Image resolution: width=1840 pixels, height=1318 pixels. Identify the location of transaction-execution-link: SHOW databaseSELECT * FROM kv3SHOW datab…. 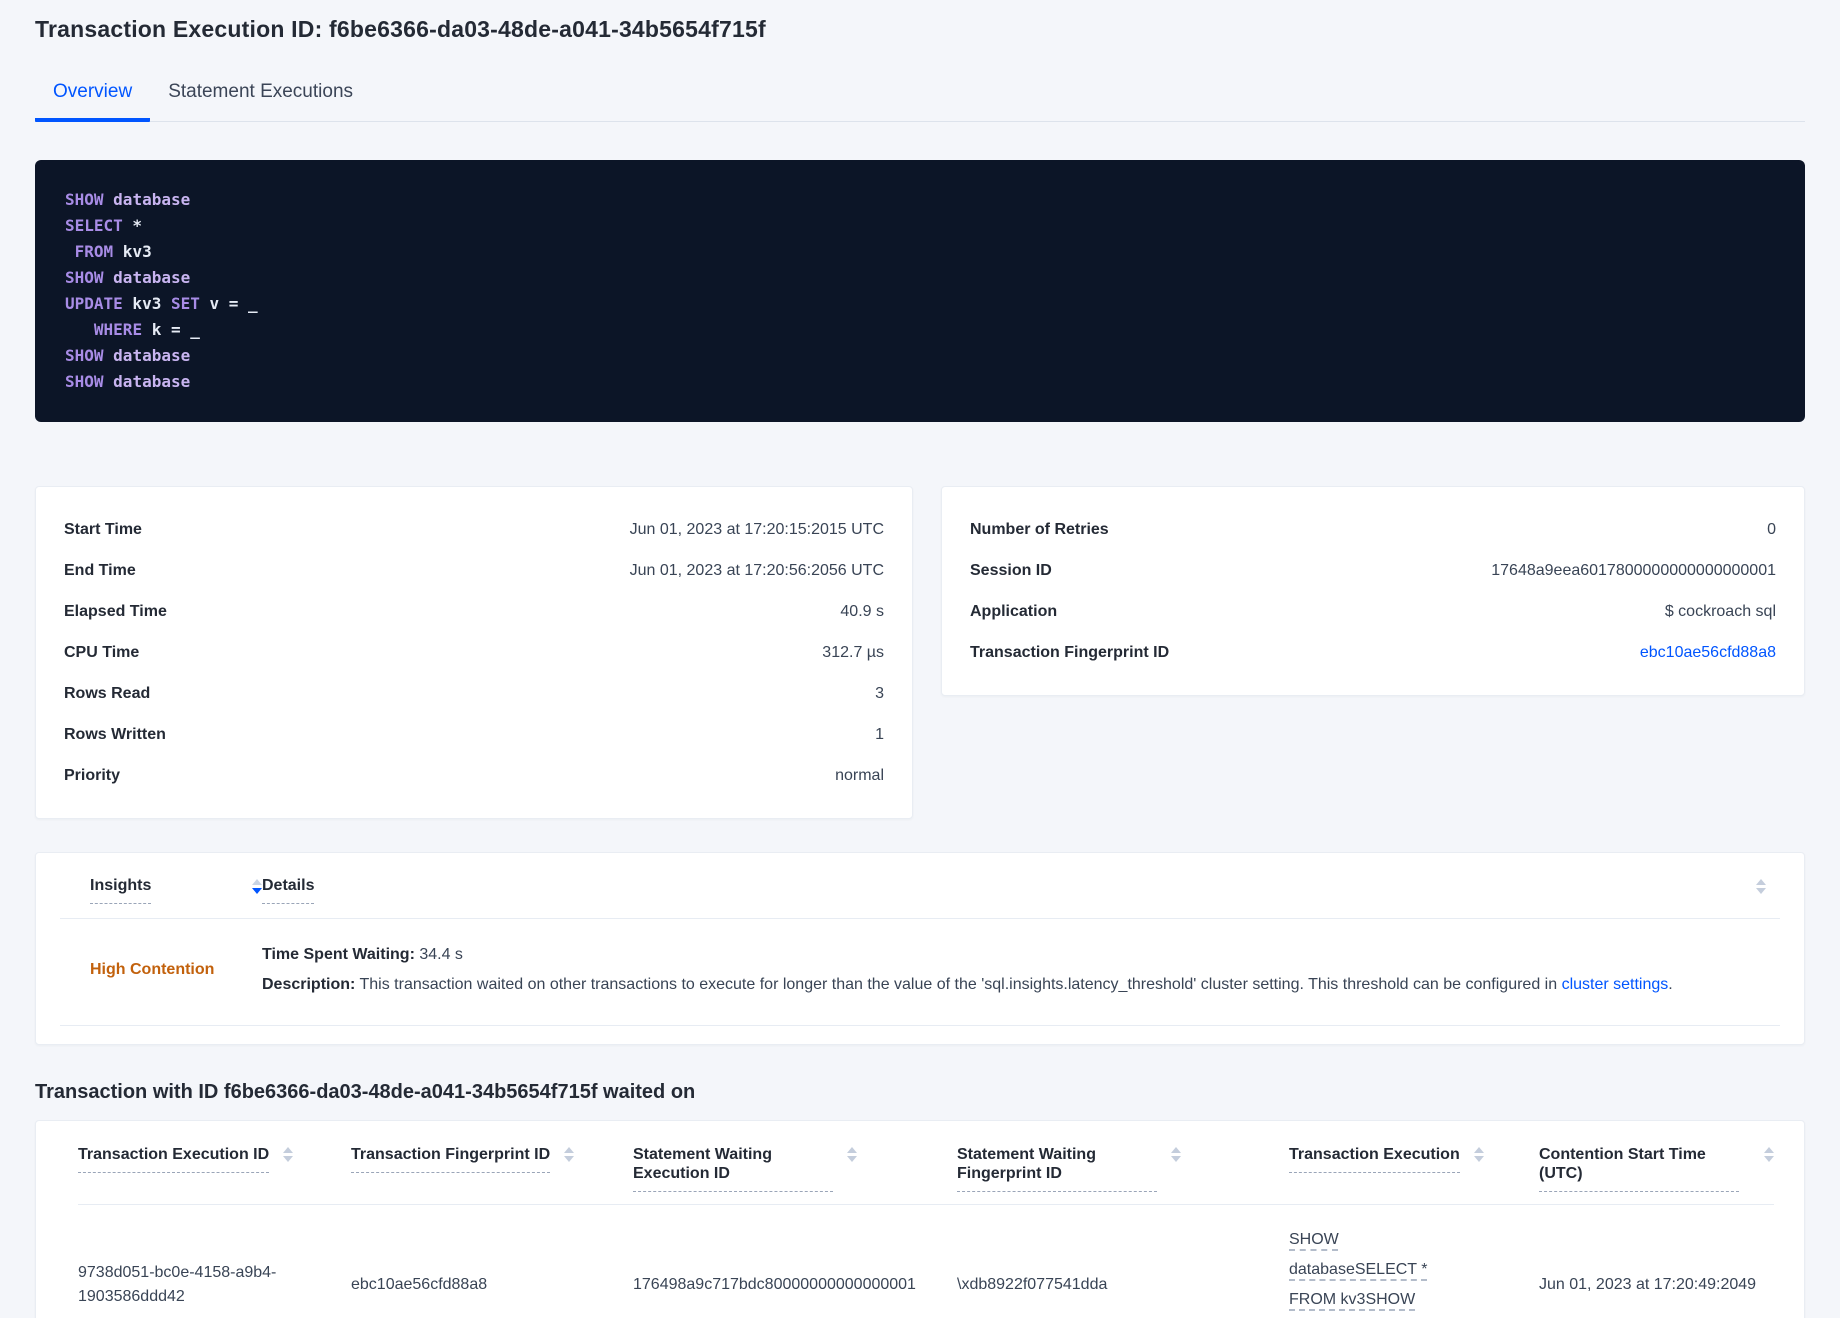
(1378, 1271).